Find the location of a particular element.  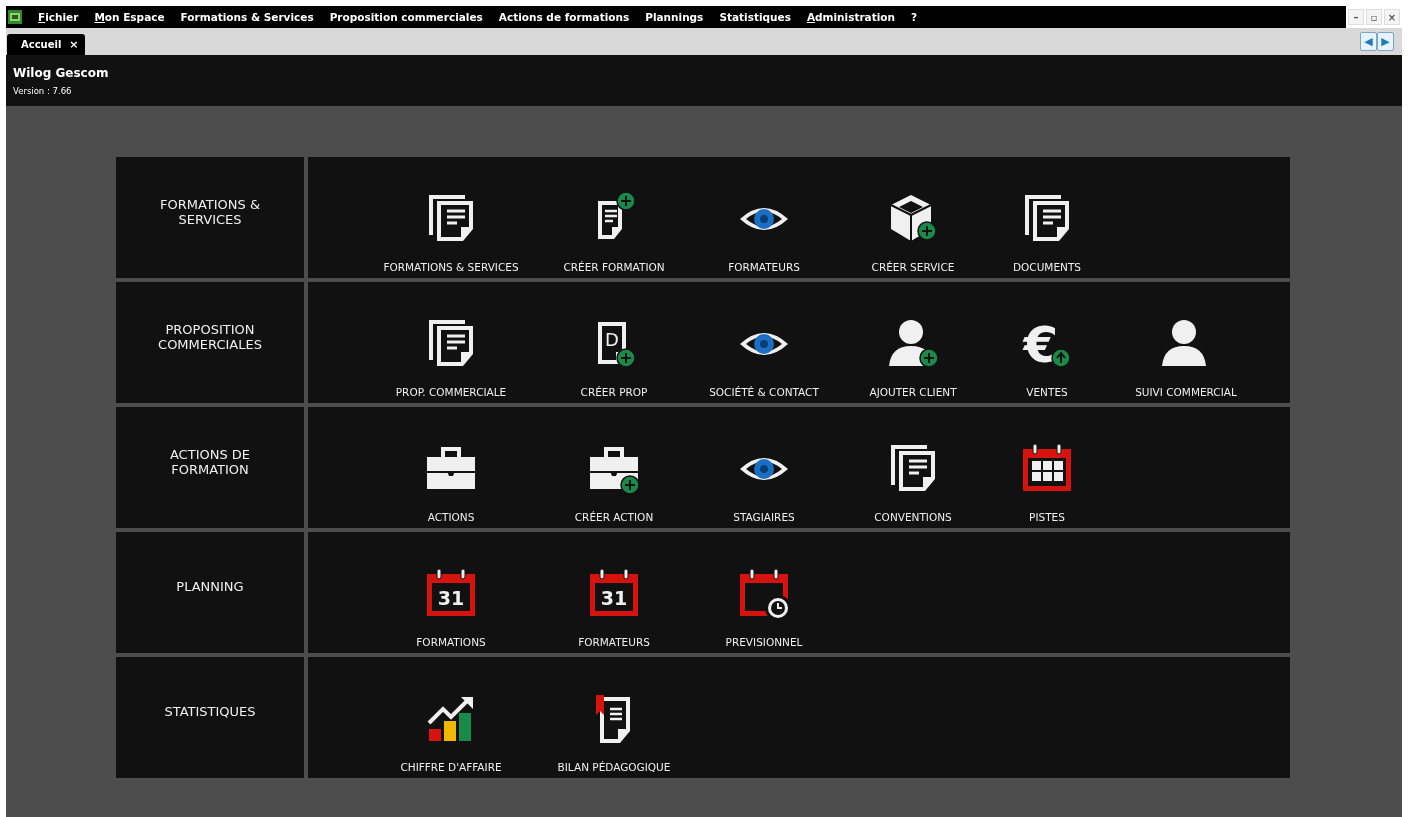

scroll-right-button: ▶ is located at coordinates (1385, 41).